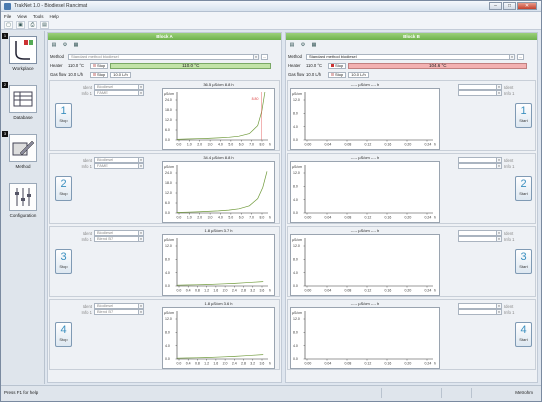 The height and width of the screenshot is (402, 542). I want to click on stop-label: Stop, so click(101, 74).